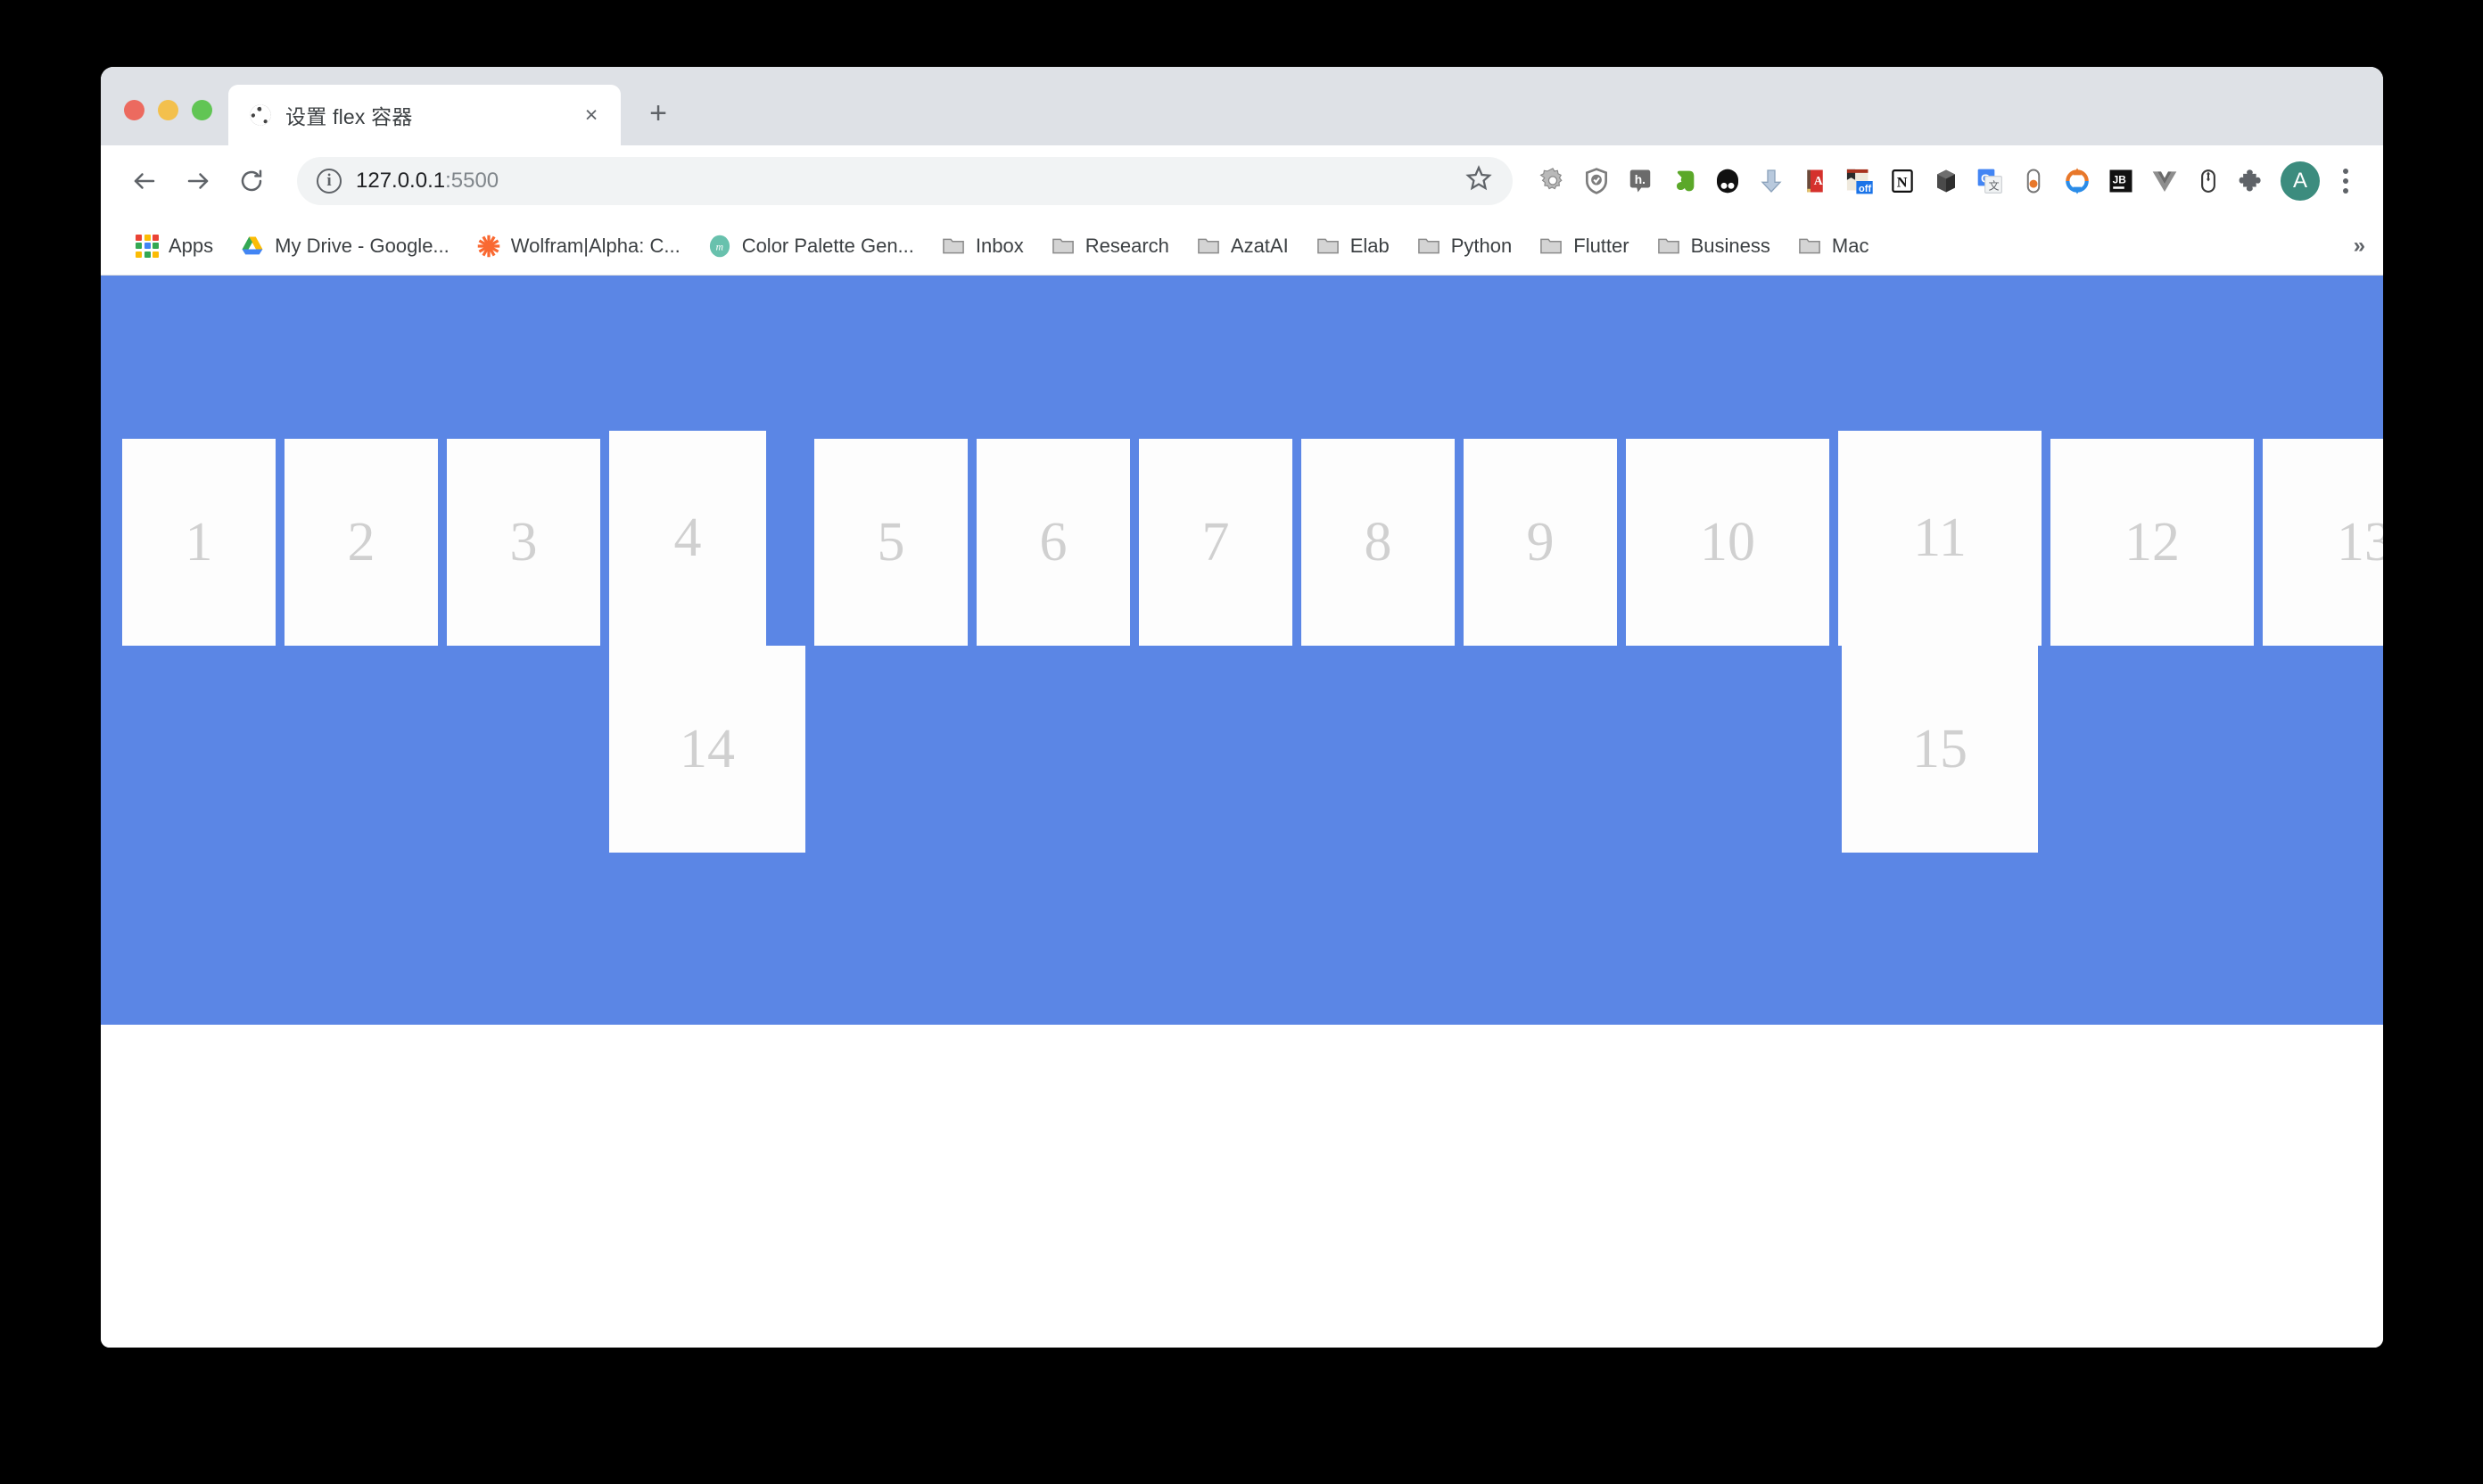  I want to click on url-port: :5500, so click(472, 181).